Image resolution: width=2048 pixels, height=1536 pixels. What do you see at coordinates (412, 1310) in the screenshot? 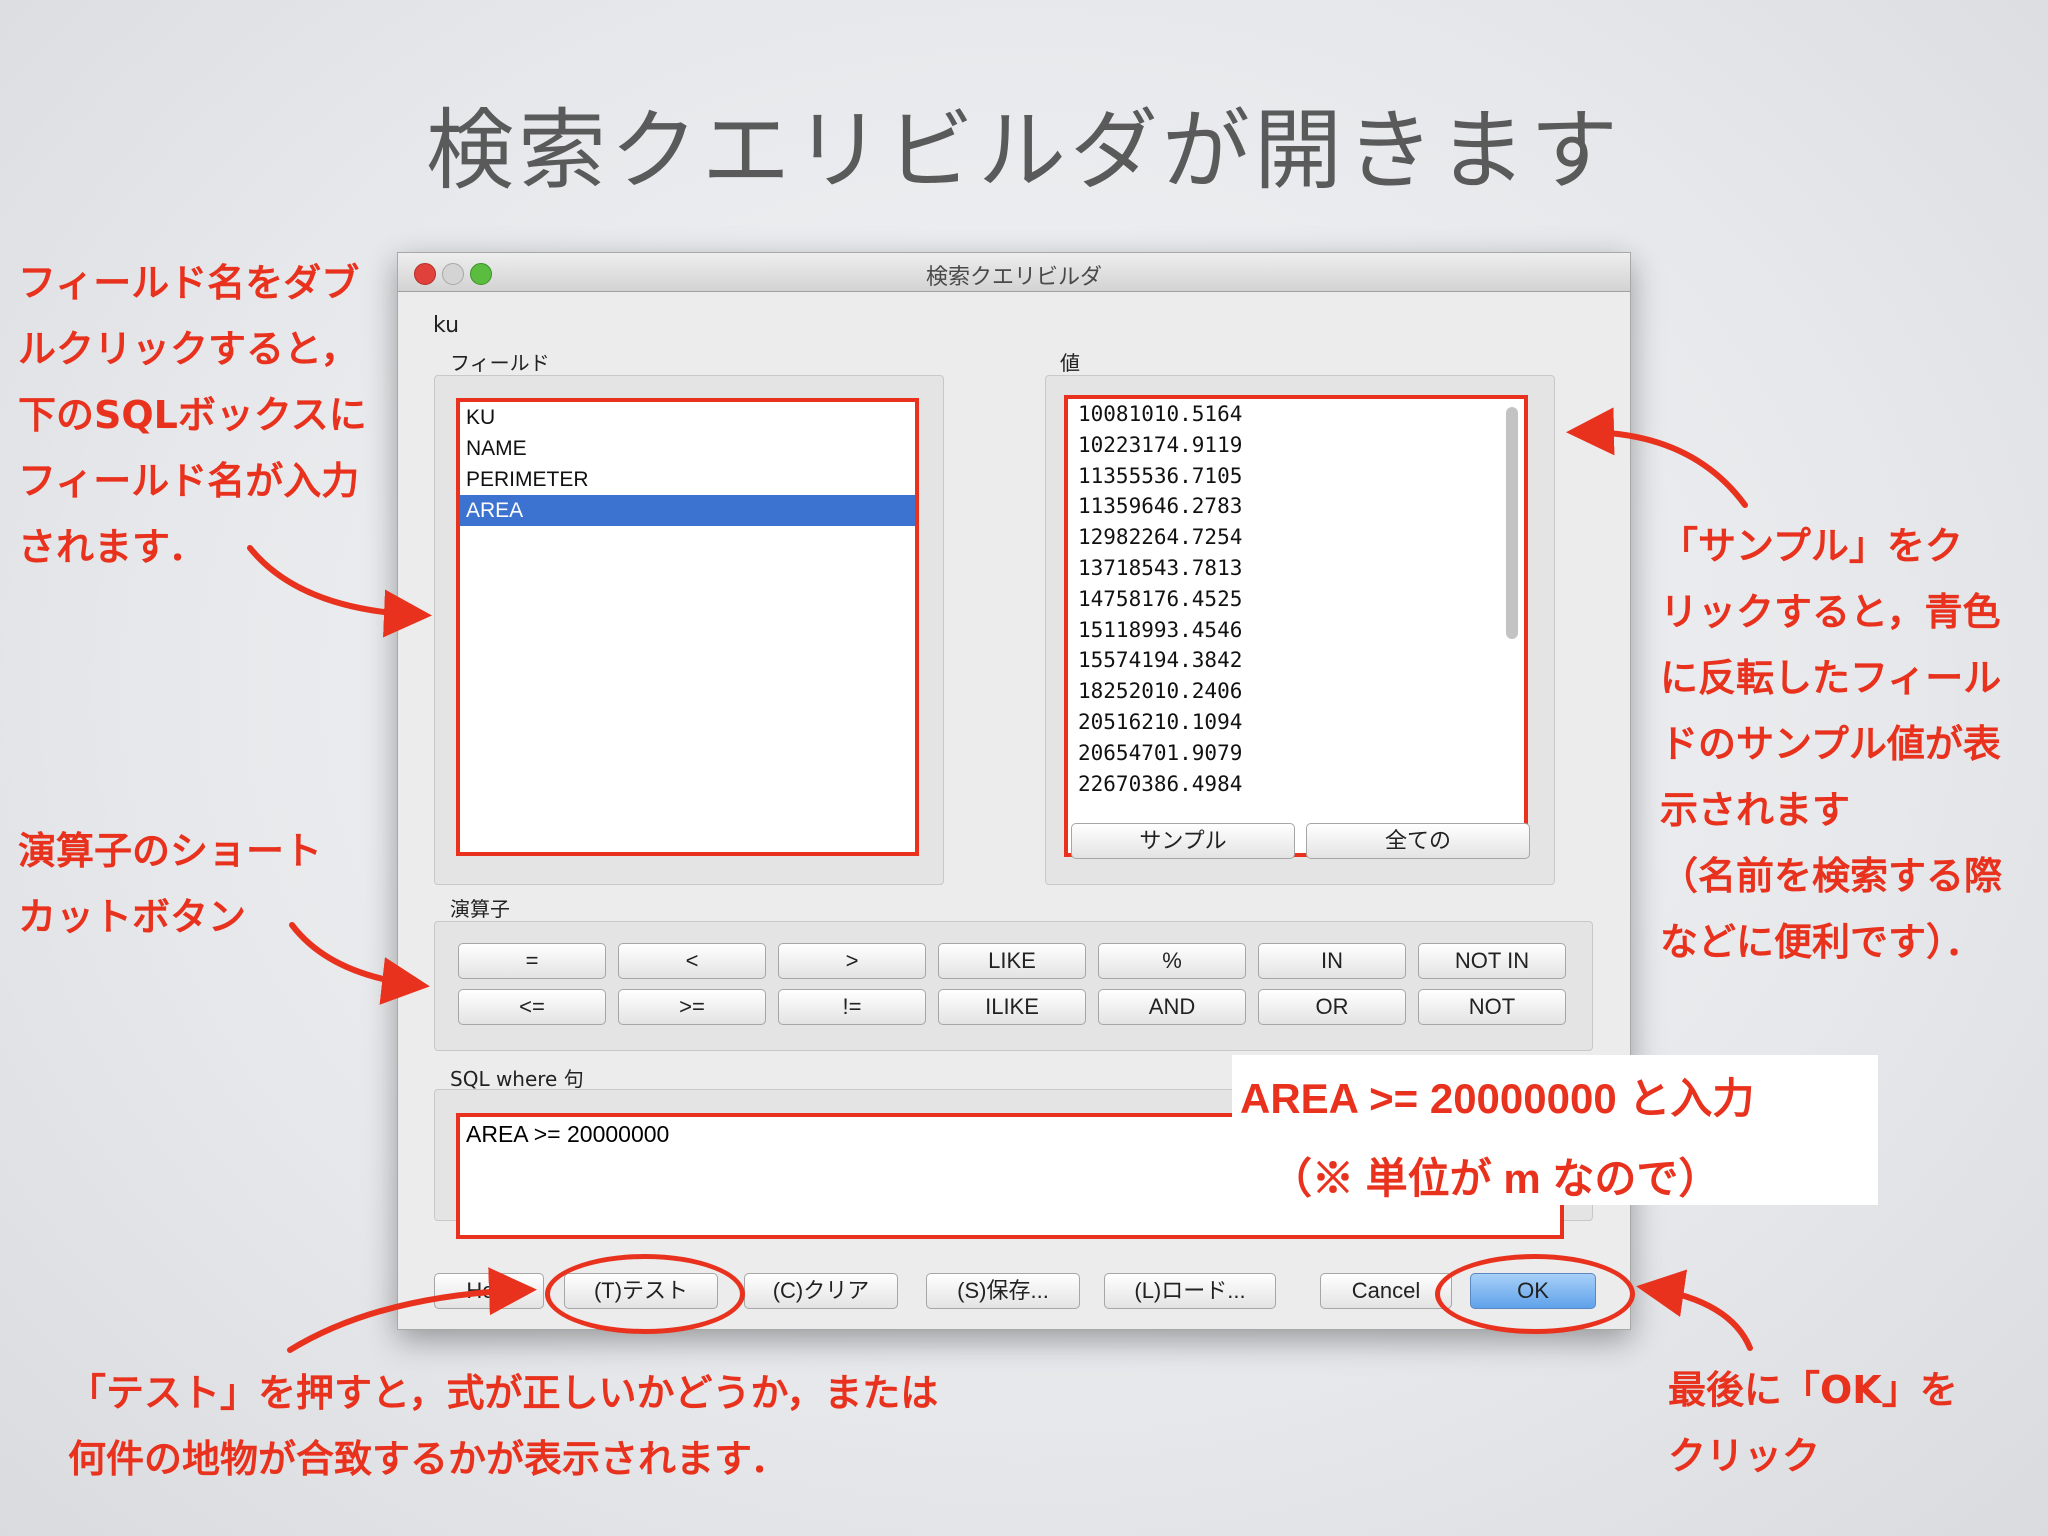
I see `arrow-to-test` at bounding box center [412, 1310].